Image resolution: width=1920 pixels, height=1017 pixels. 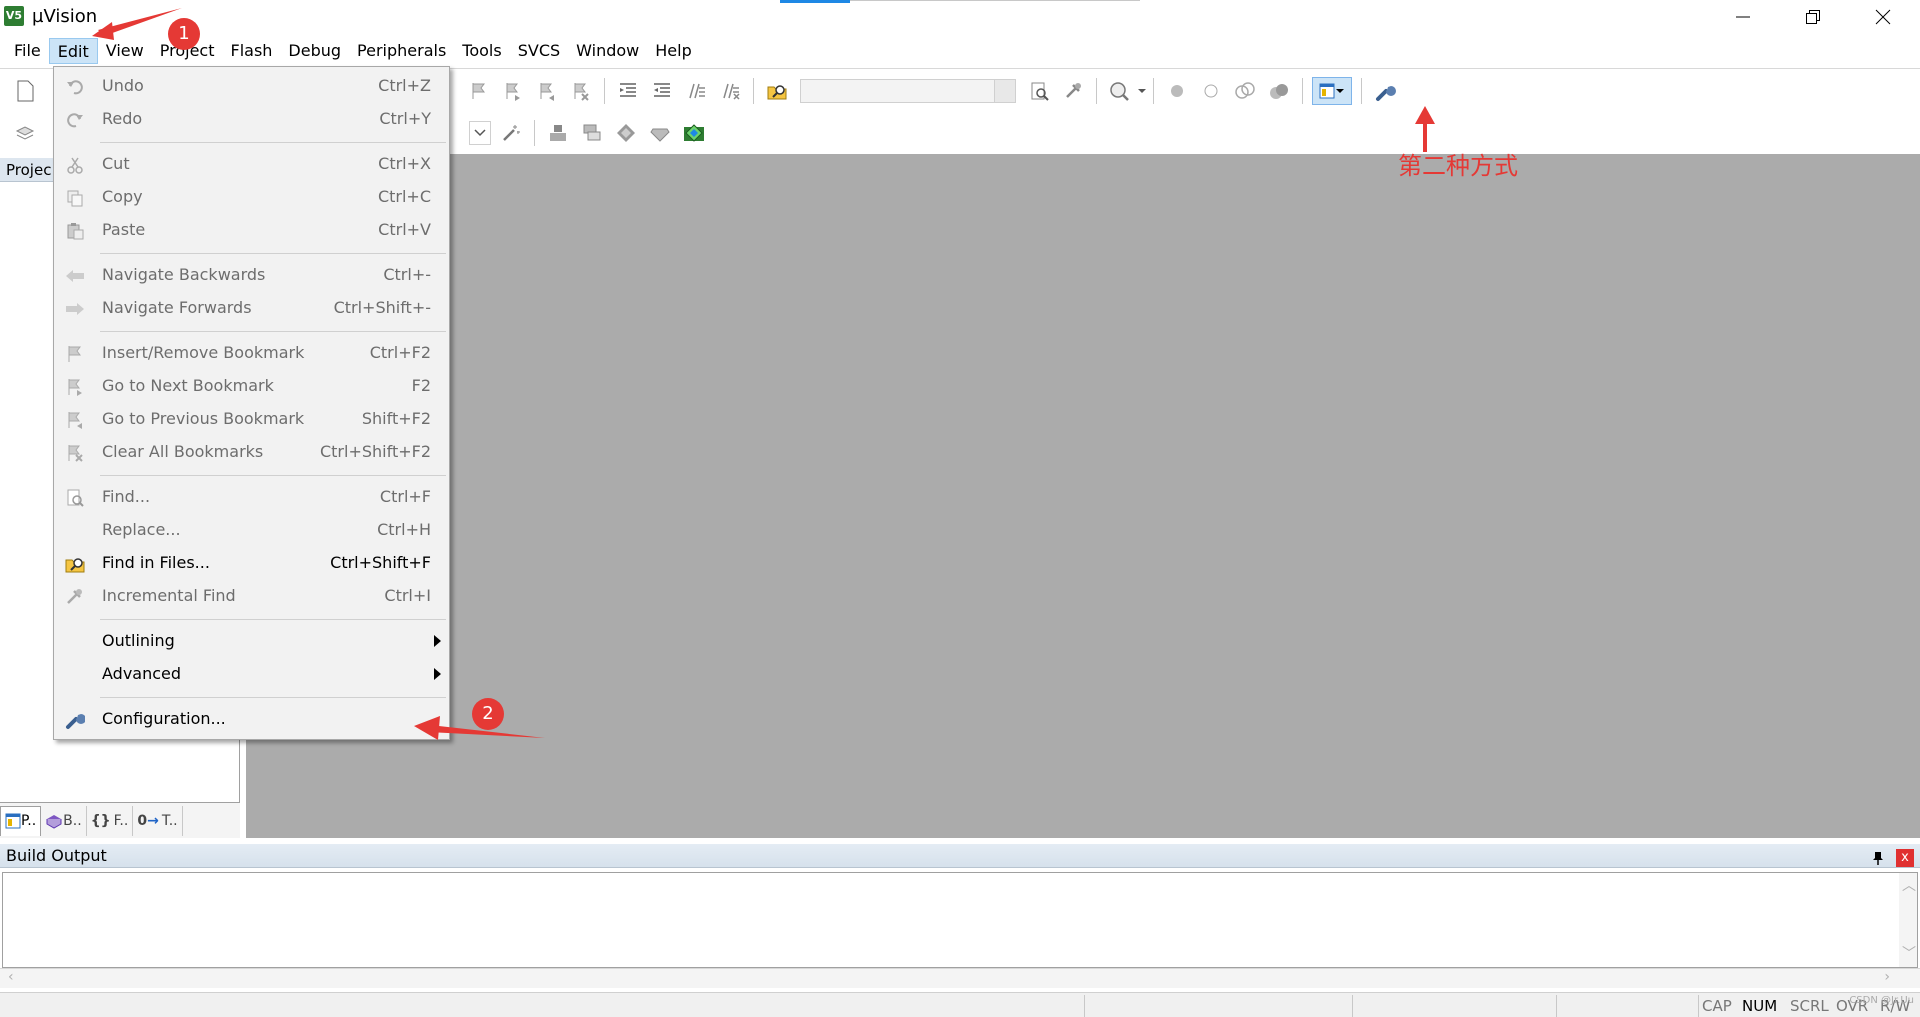 I want to click on disable-breakpoint-button, so click(x=1211, y=91).